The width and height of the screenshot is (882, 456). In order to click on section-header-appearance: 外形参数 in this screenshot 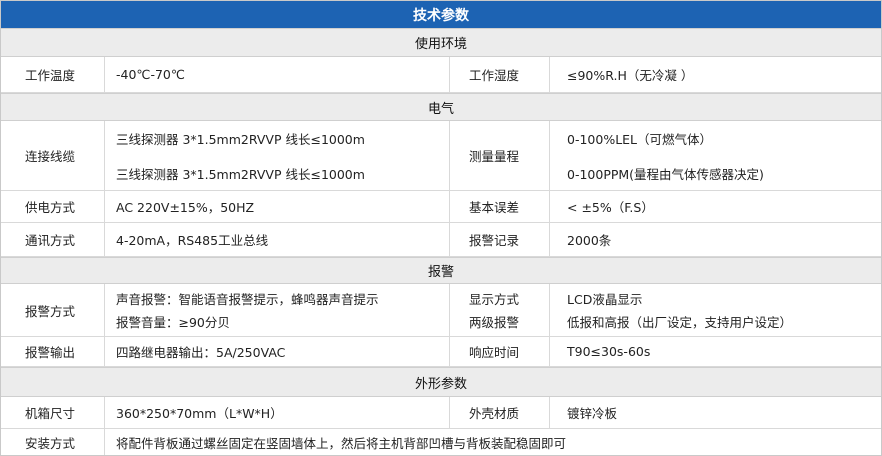, I will do `click(441, 382)`.